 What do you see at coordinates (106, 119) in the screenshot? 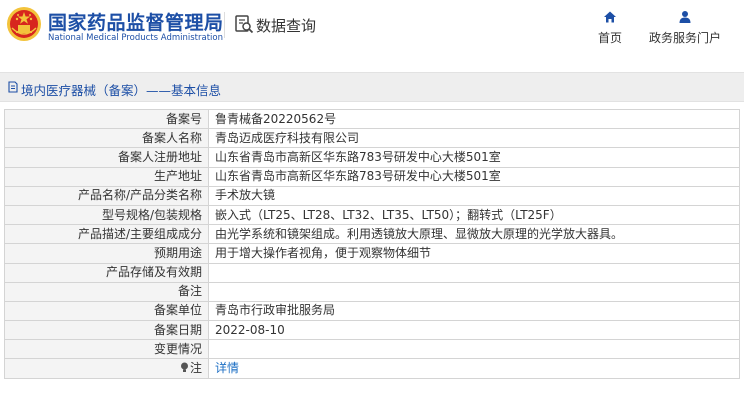
I see `field-label: 备案号` at bounding box center [106, 119].